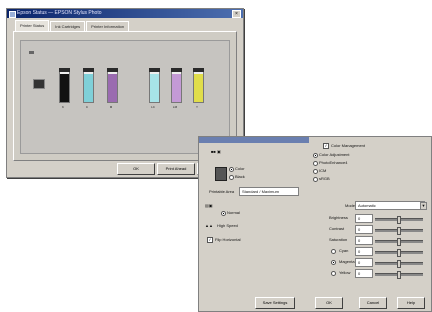 This screenshot has height=312, width=432. I want to click on ink-tank-light-cyan, so click(154, 85).